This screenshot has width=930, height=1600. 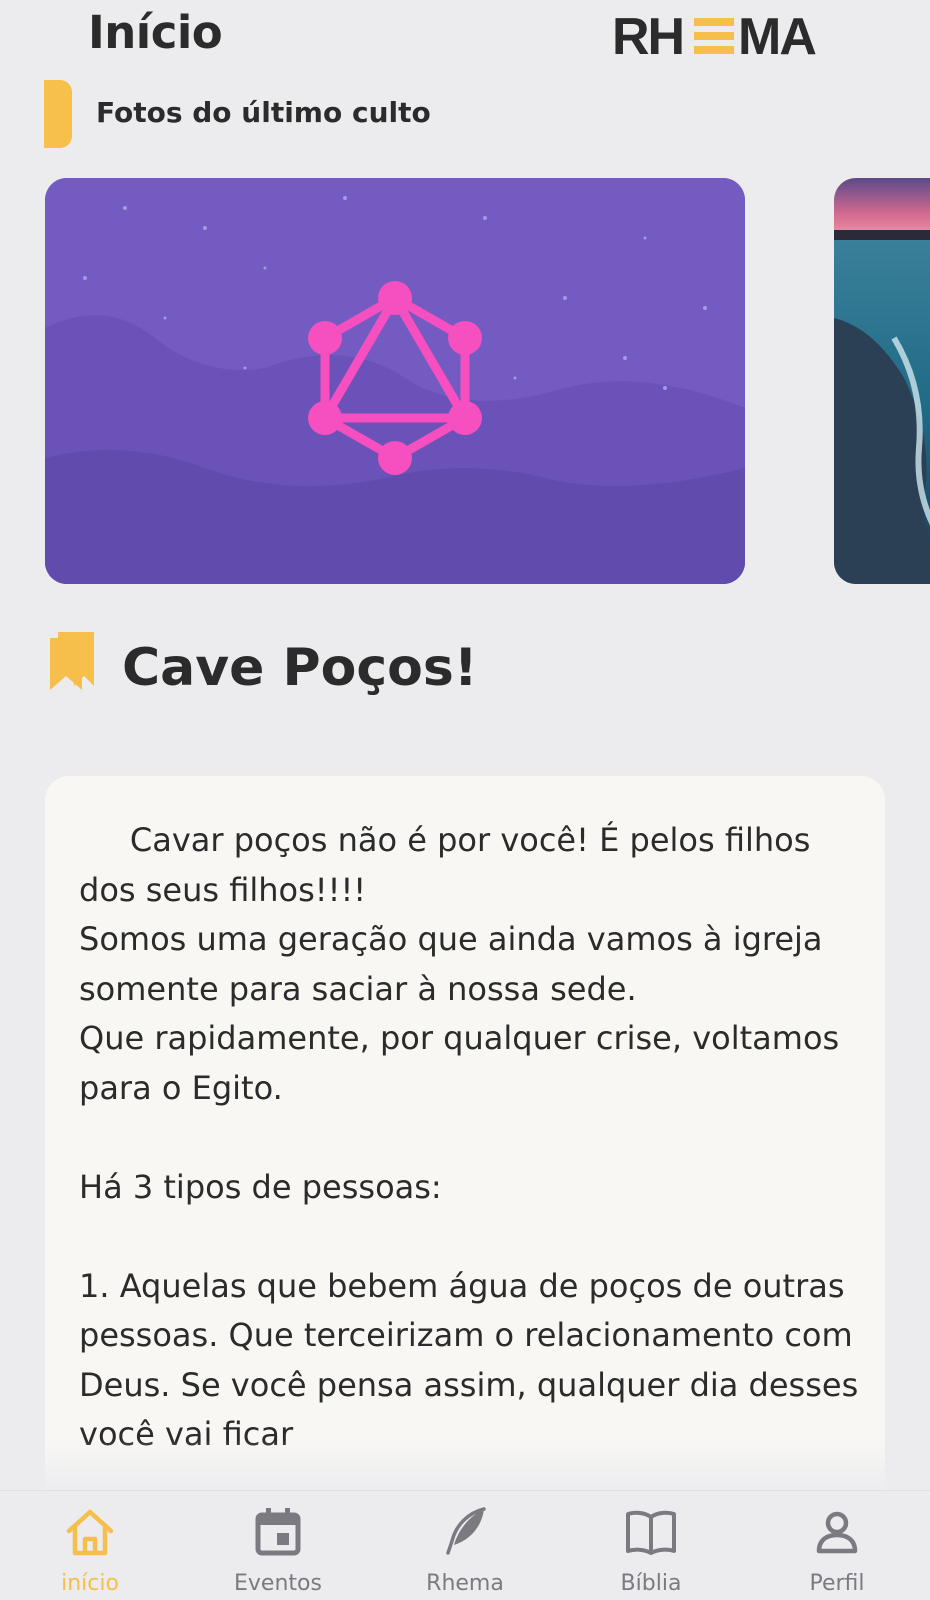 What do you see at coordinates (155, 32) in the screenshot?
I see `page-title: Início` at bounding box center [155, 32].